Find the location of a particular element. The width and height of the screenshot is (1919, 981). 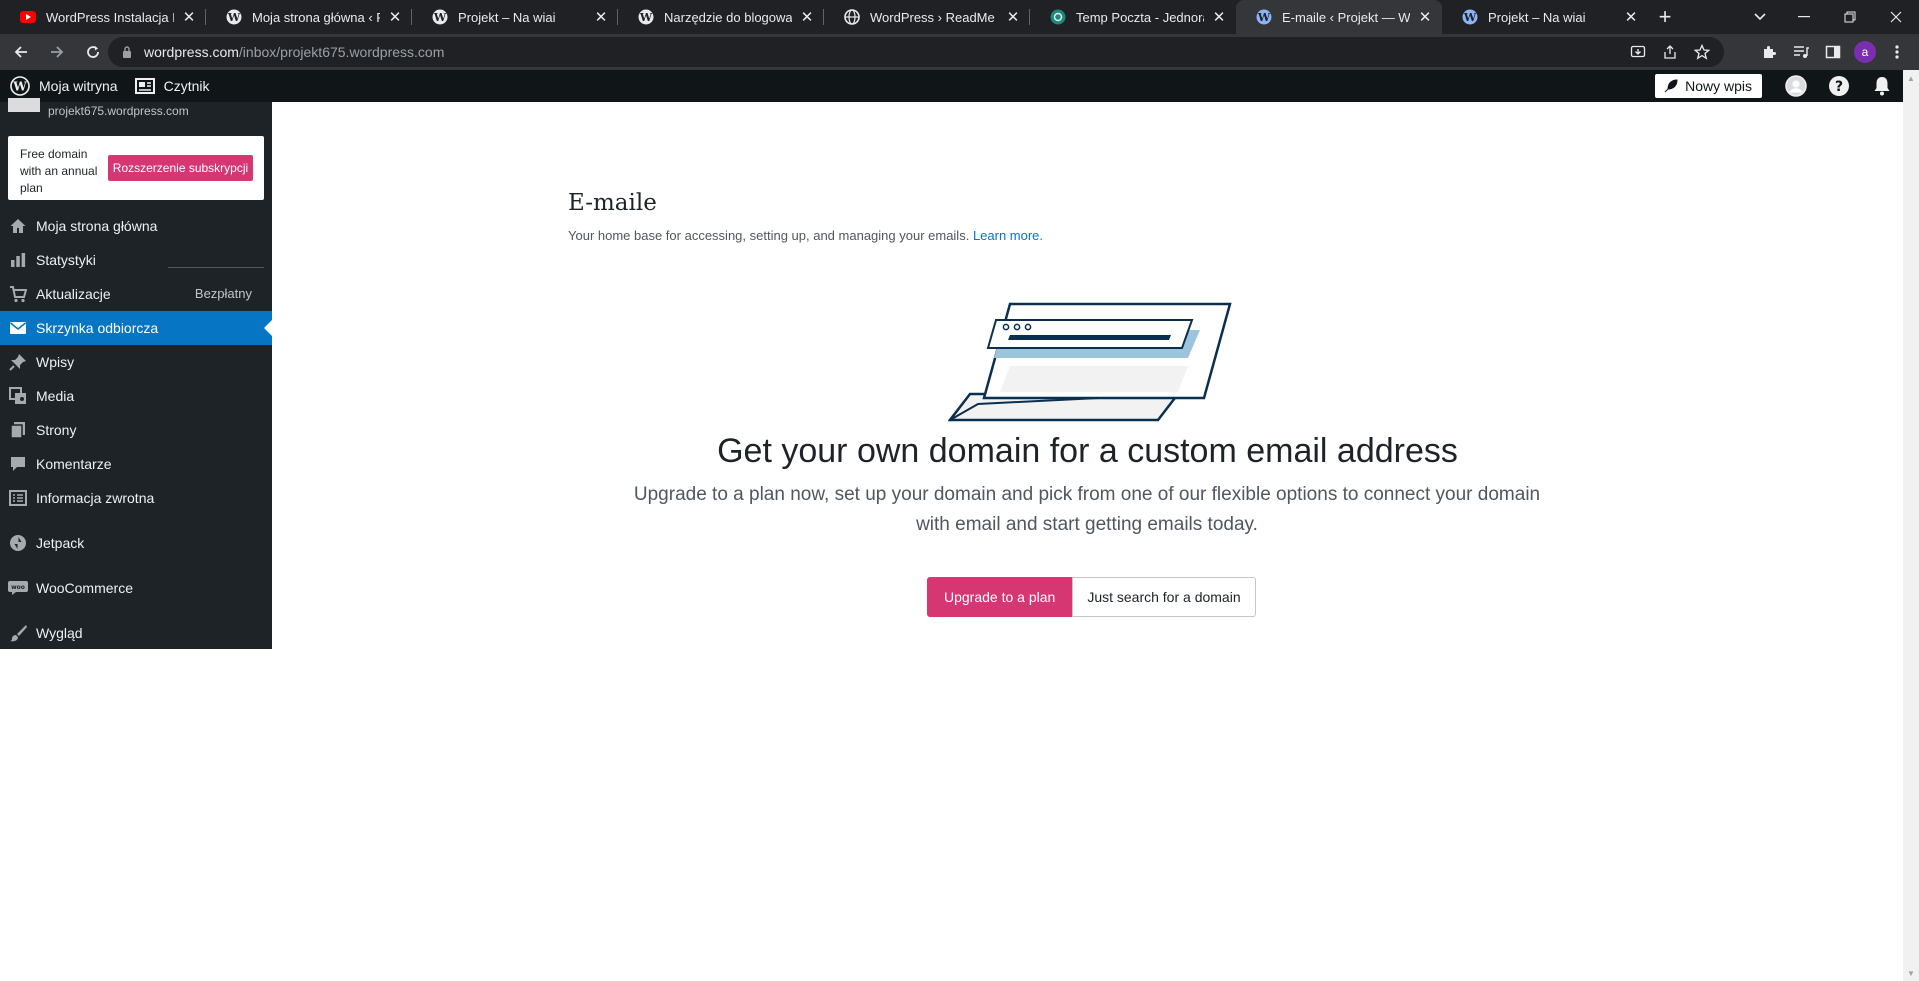

media-icon is located at coordinates (18, 396).